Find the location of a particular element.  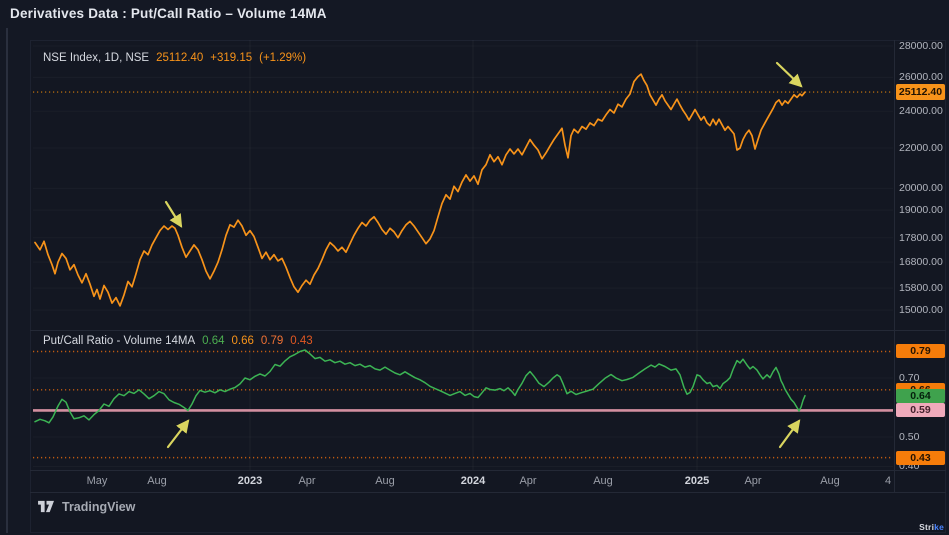

axis-tick-label: 28000.00 is located at coordinates (921, 46).